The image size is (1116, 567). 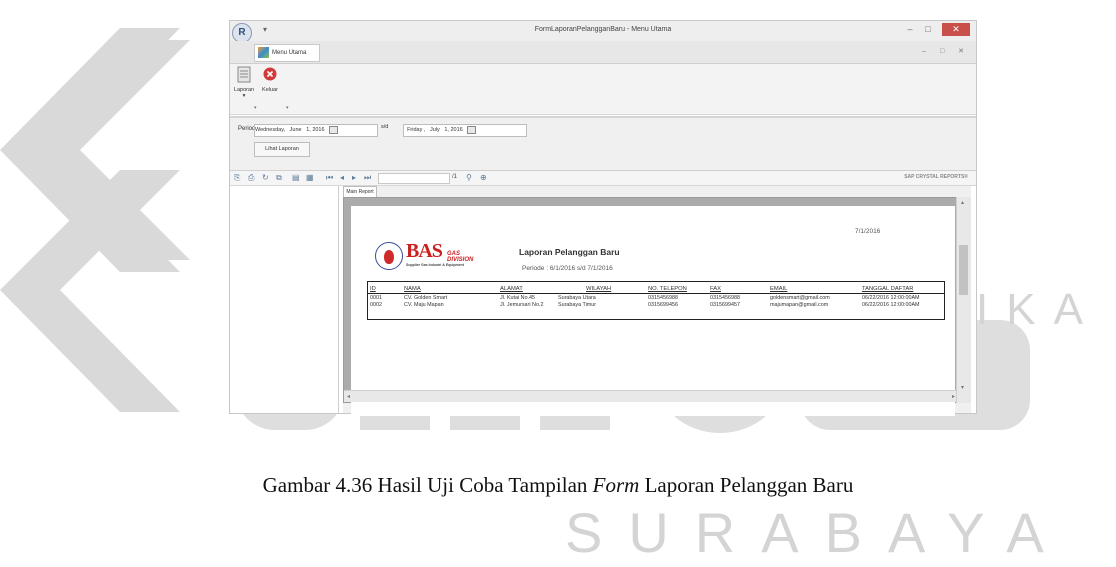 I want to click on cell-nama: CV. Golden Smart, so click(x=426, y=298).